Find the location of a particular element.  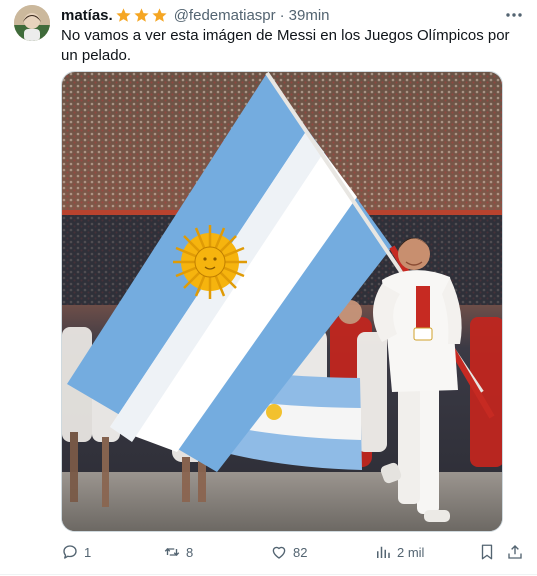

share-button is located at coordinates (515, 552).